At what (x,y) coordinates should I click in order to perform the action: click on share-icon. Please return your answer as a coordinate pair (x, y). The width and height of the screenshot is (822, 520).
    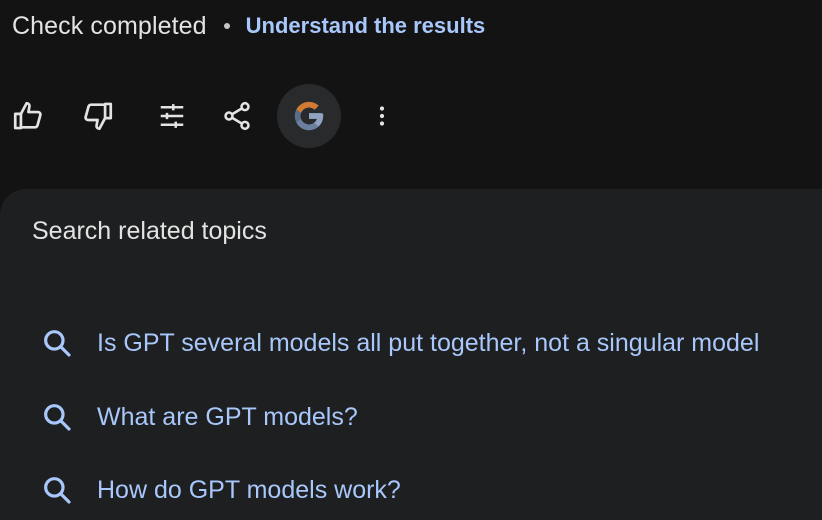
    Looking at the image, I should click on (237, 116).